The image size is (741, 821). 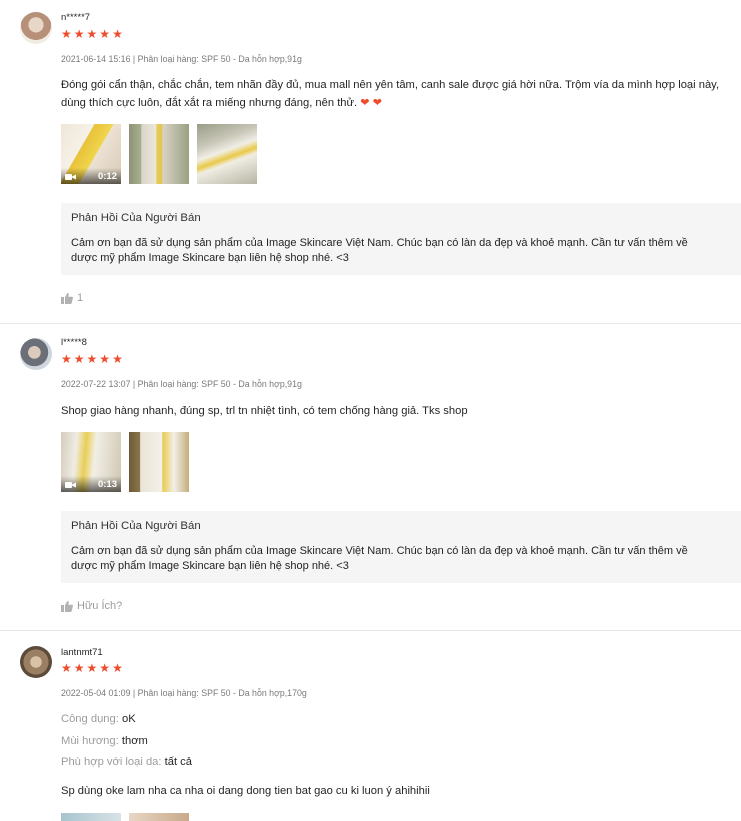 What do you see at coordinates (128, 719) in the screenshot?
I see `attribute-value: oK` at bounding box center [128, 719].